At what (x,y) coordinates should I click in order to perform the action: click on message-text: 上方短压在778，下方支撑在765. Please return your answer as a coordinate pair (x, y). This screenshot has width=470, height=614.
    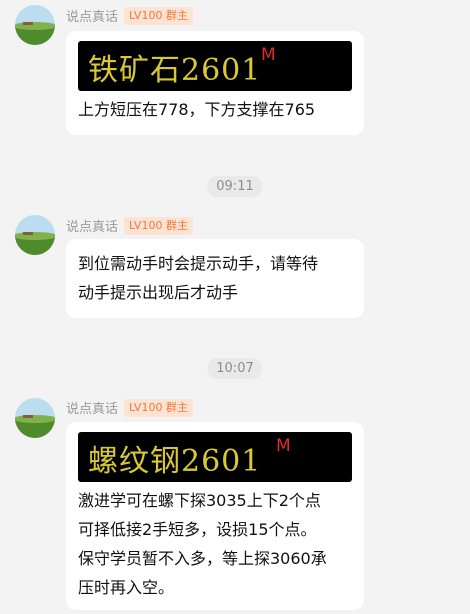
    Looking at the image, I should click on (197, 109).